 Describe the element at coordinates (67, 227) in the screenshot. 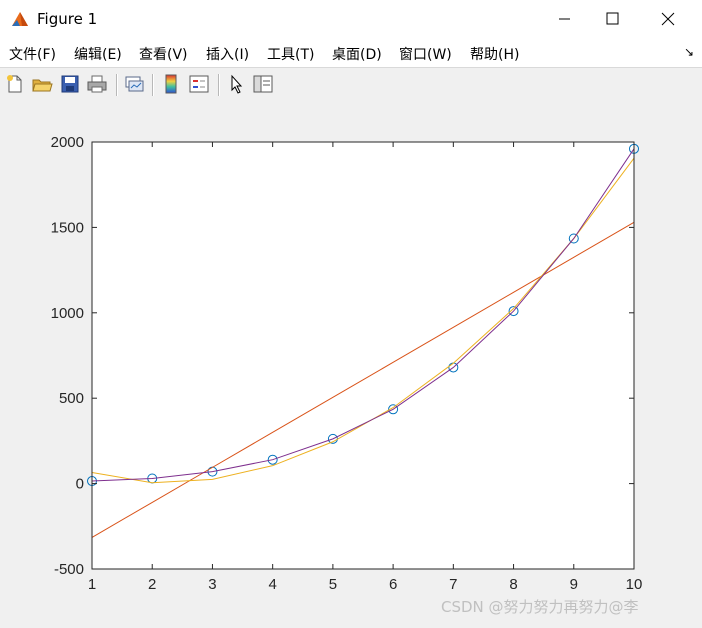

I see `y-tick-label: 1500` at that location.